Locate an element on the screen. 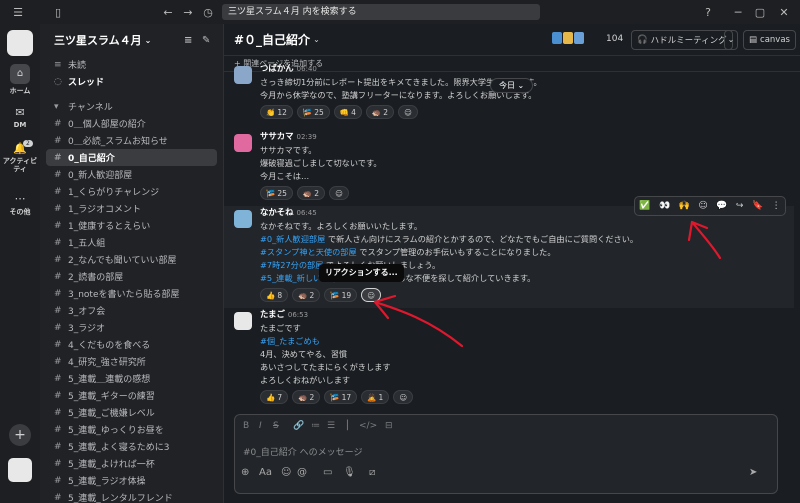 This screenshot has height=503, width=800. sidebar-channel-item: #0_新人歓迎部屋 is located at coordinates (131, 174).